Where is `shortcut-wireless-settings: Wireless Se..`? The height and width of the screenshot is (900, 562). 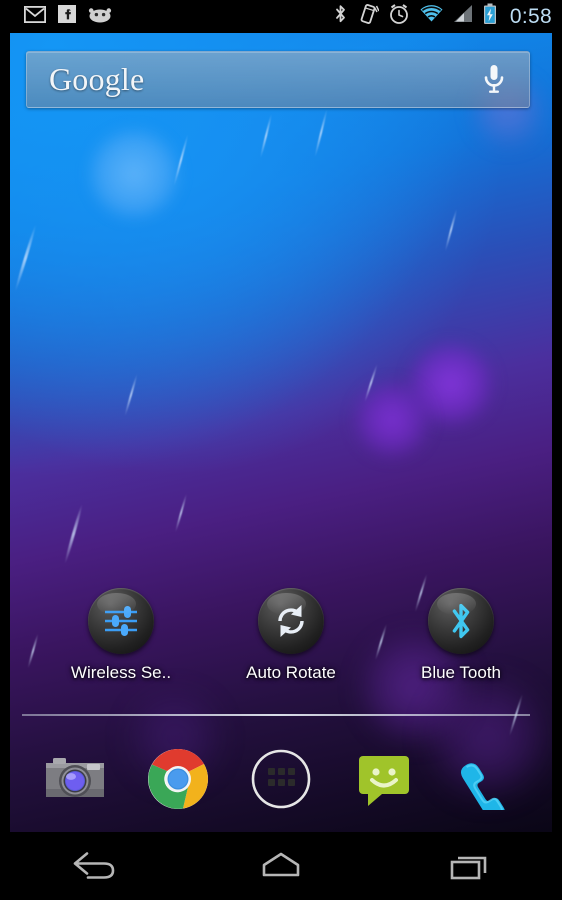 shortcut-wireless-settings: Wireless Se.. is located at coordinates (121, 635).